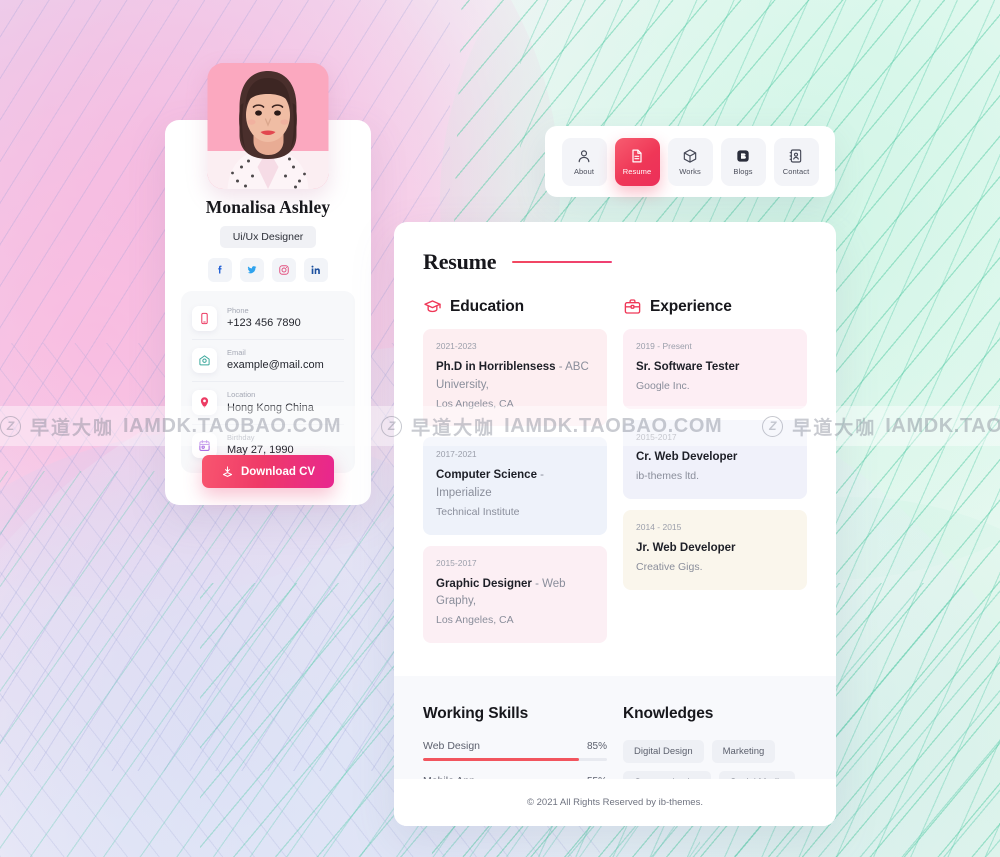 The height and width of the screenshot is (857, 1000). Describe the element at coordinates (236, 353) in the screenshot. I see `contact-label-email: Email` at that location.